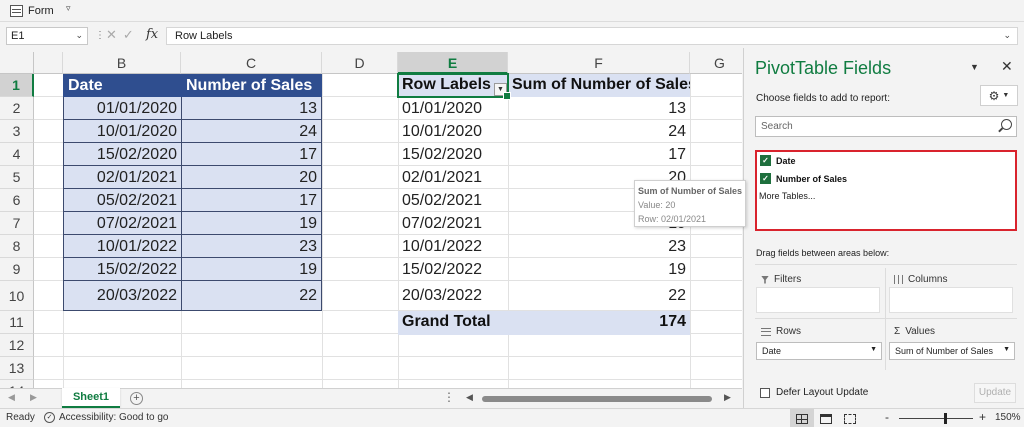 The image size is (1024, 427). I want to click on zoom-in-button: +, so click(982, 417).